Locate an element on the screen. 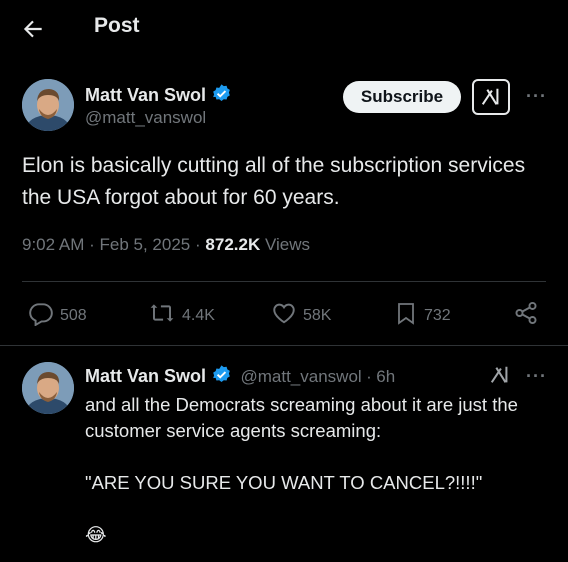 This screenshot has width=568, height=562. bookmark-icon is located at coordinates (409, 315).